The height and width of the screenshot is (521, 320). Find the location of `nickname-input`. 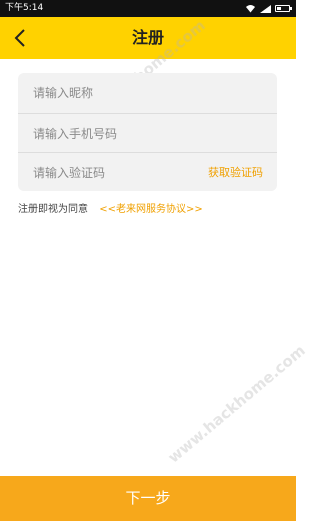

nickname-input is located at coordinates (123, 92).